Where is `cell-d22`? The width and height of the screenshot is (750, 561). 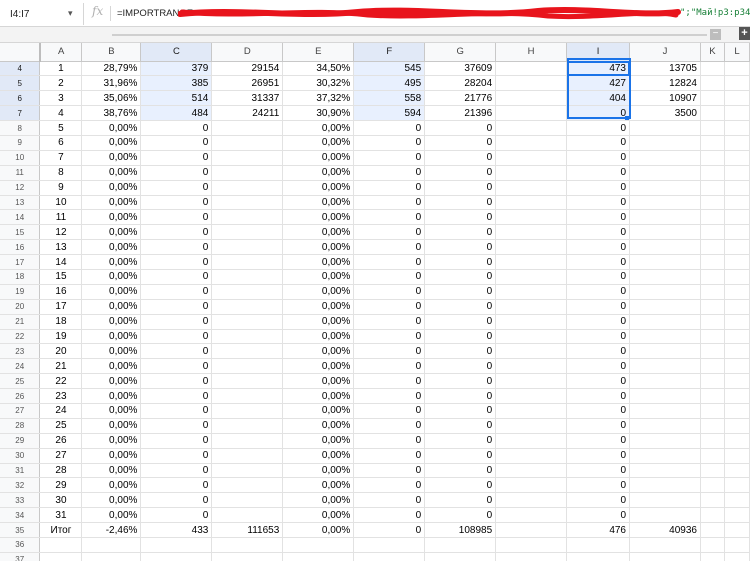 cell-d22 is located at coordinates (247, 337).